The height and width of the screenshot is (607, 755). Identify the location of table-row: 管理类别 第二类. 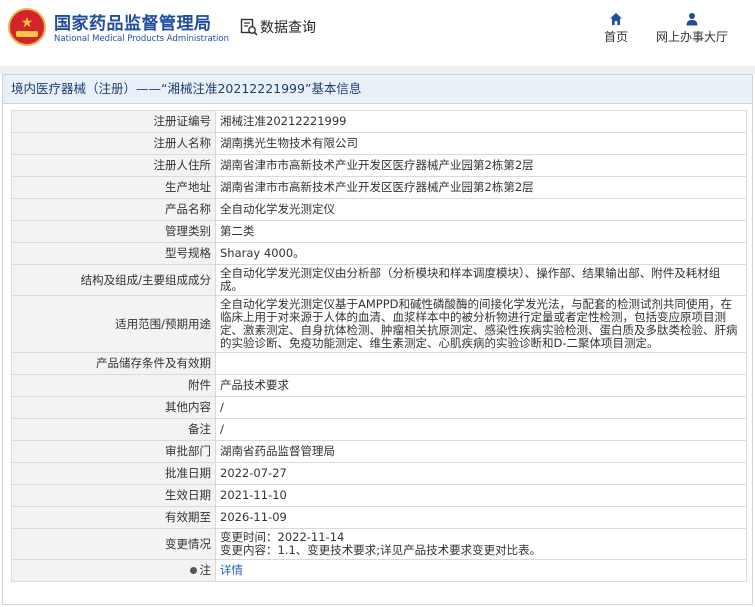
(379, 231).